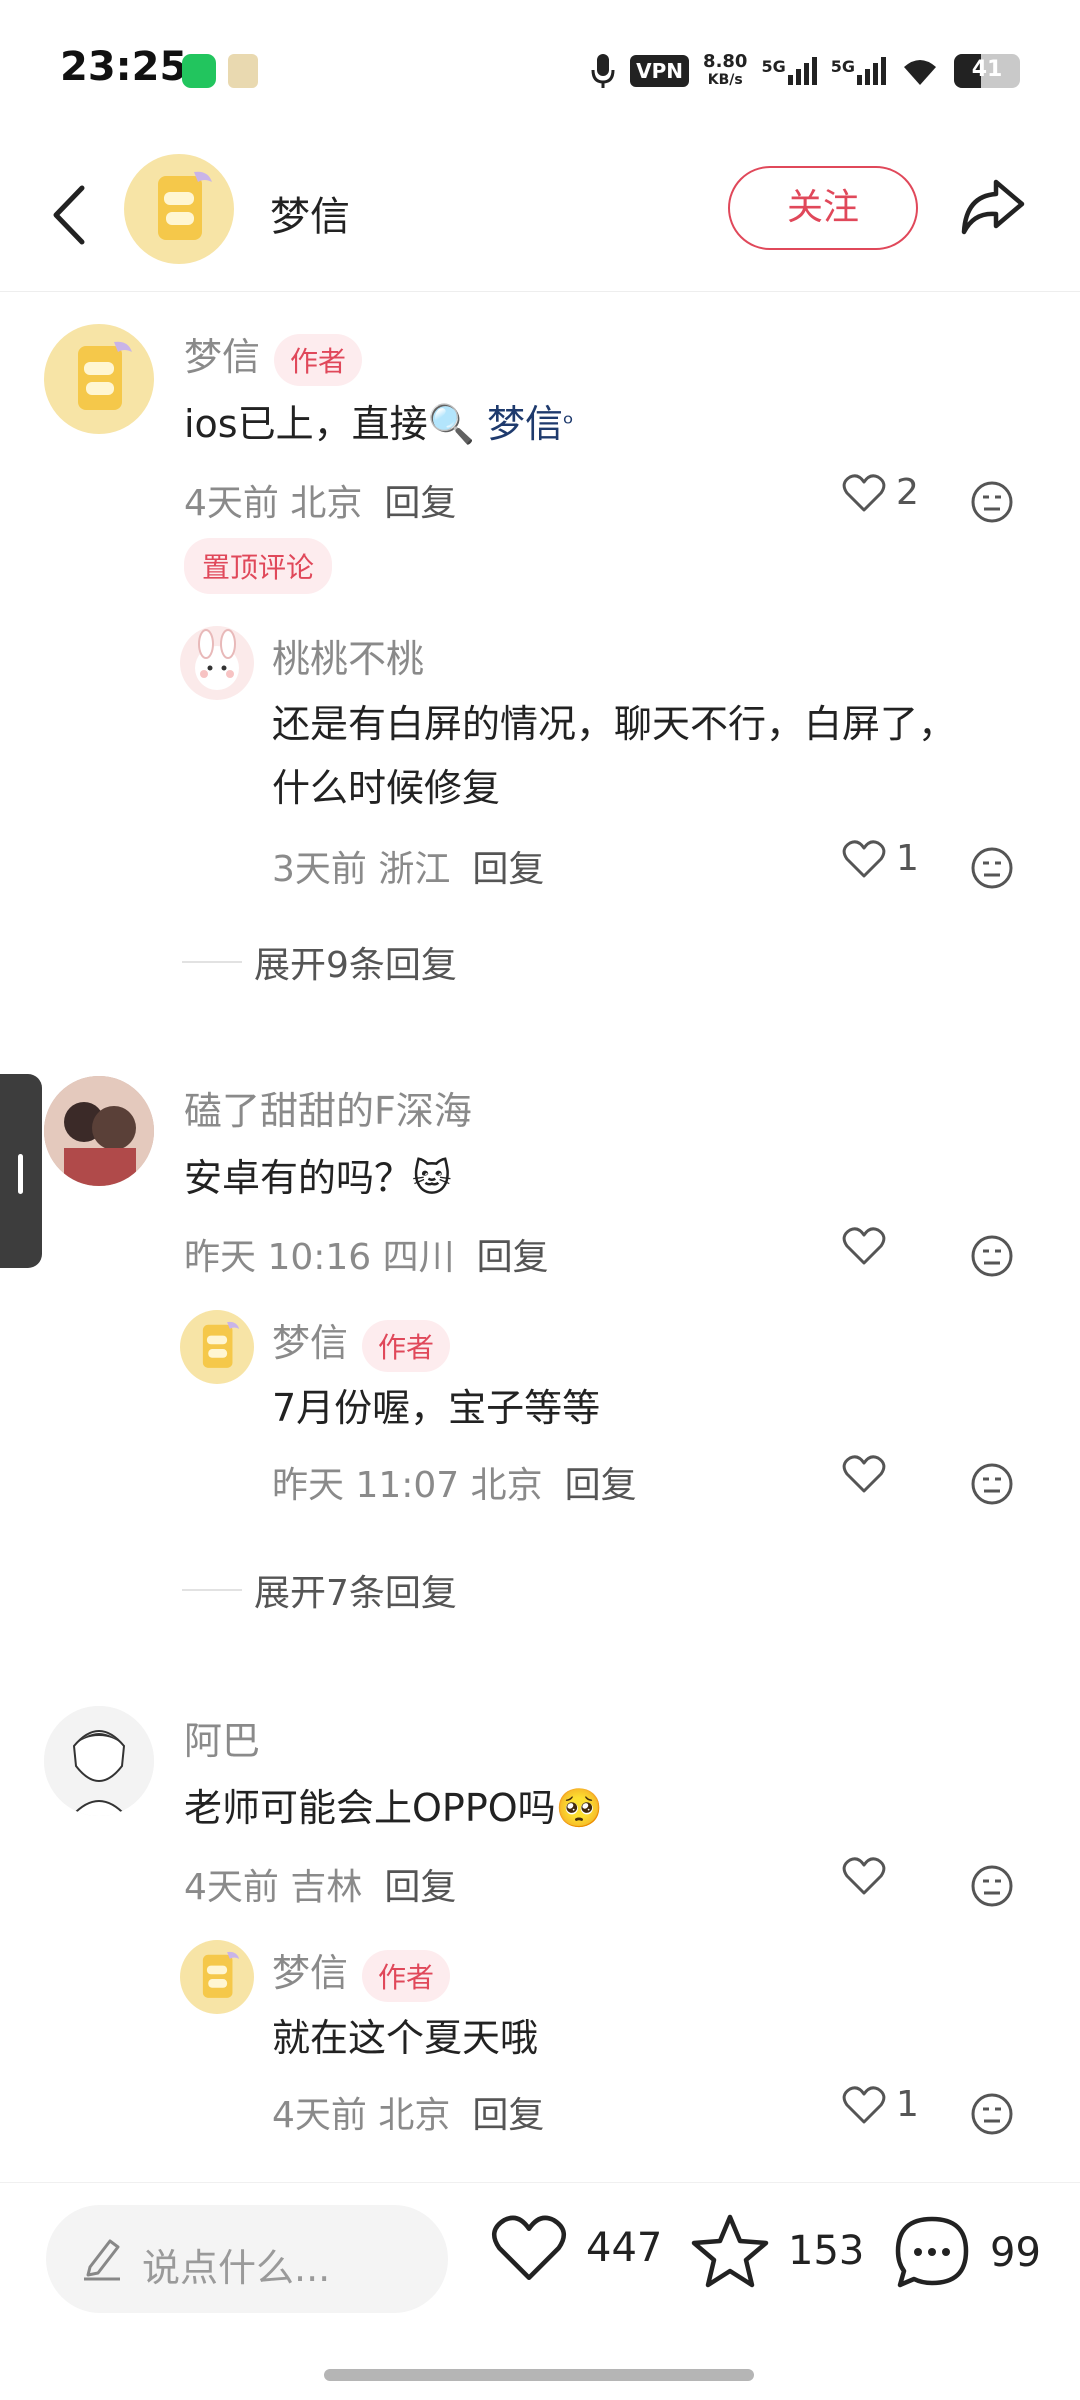 The height and width of the screenshot is (2400, 1080). I want to click on home-indicator, so click(539, 2375).